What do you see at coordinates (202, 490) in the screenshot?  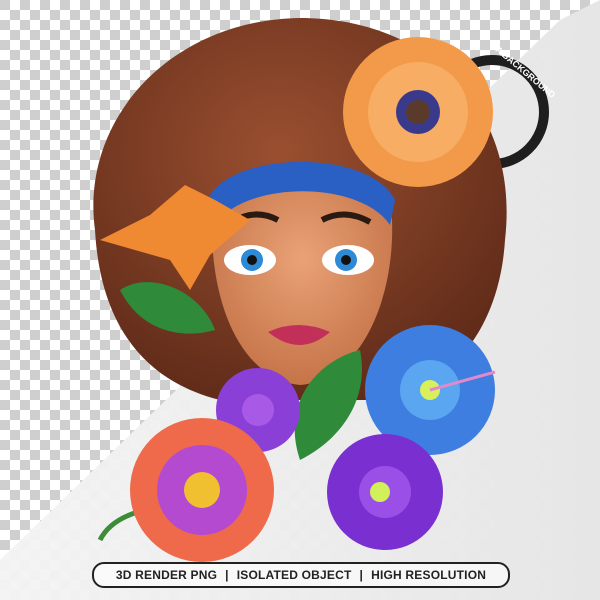 I see `hibiscus-flower` at bounding box center [202, 490].